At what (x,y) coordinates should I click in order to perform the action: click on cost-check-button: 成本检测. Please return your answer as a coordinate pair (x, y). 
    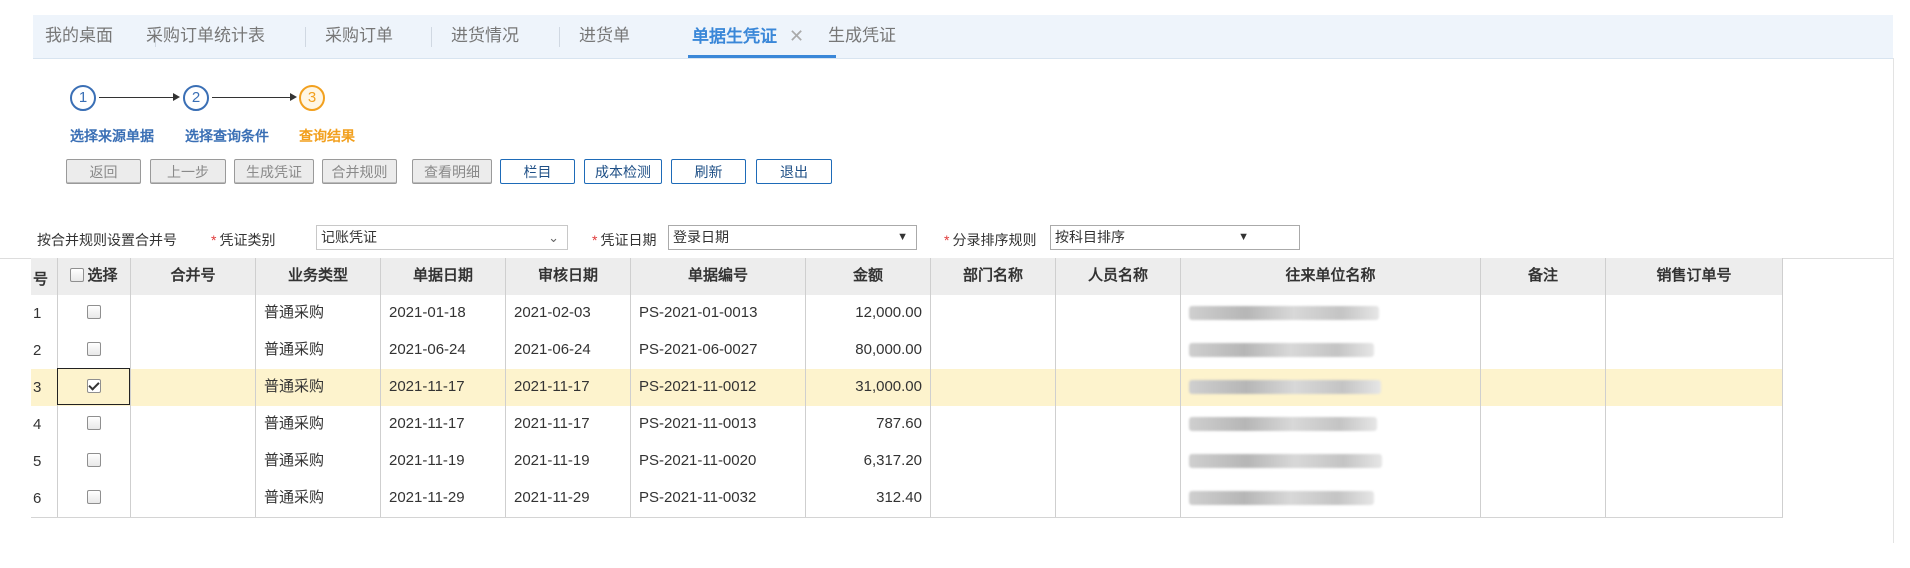
    Looking at the image, I should click on (623, 171).